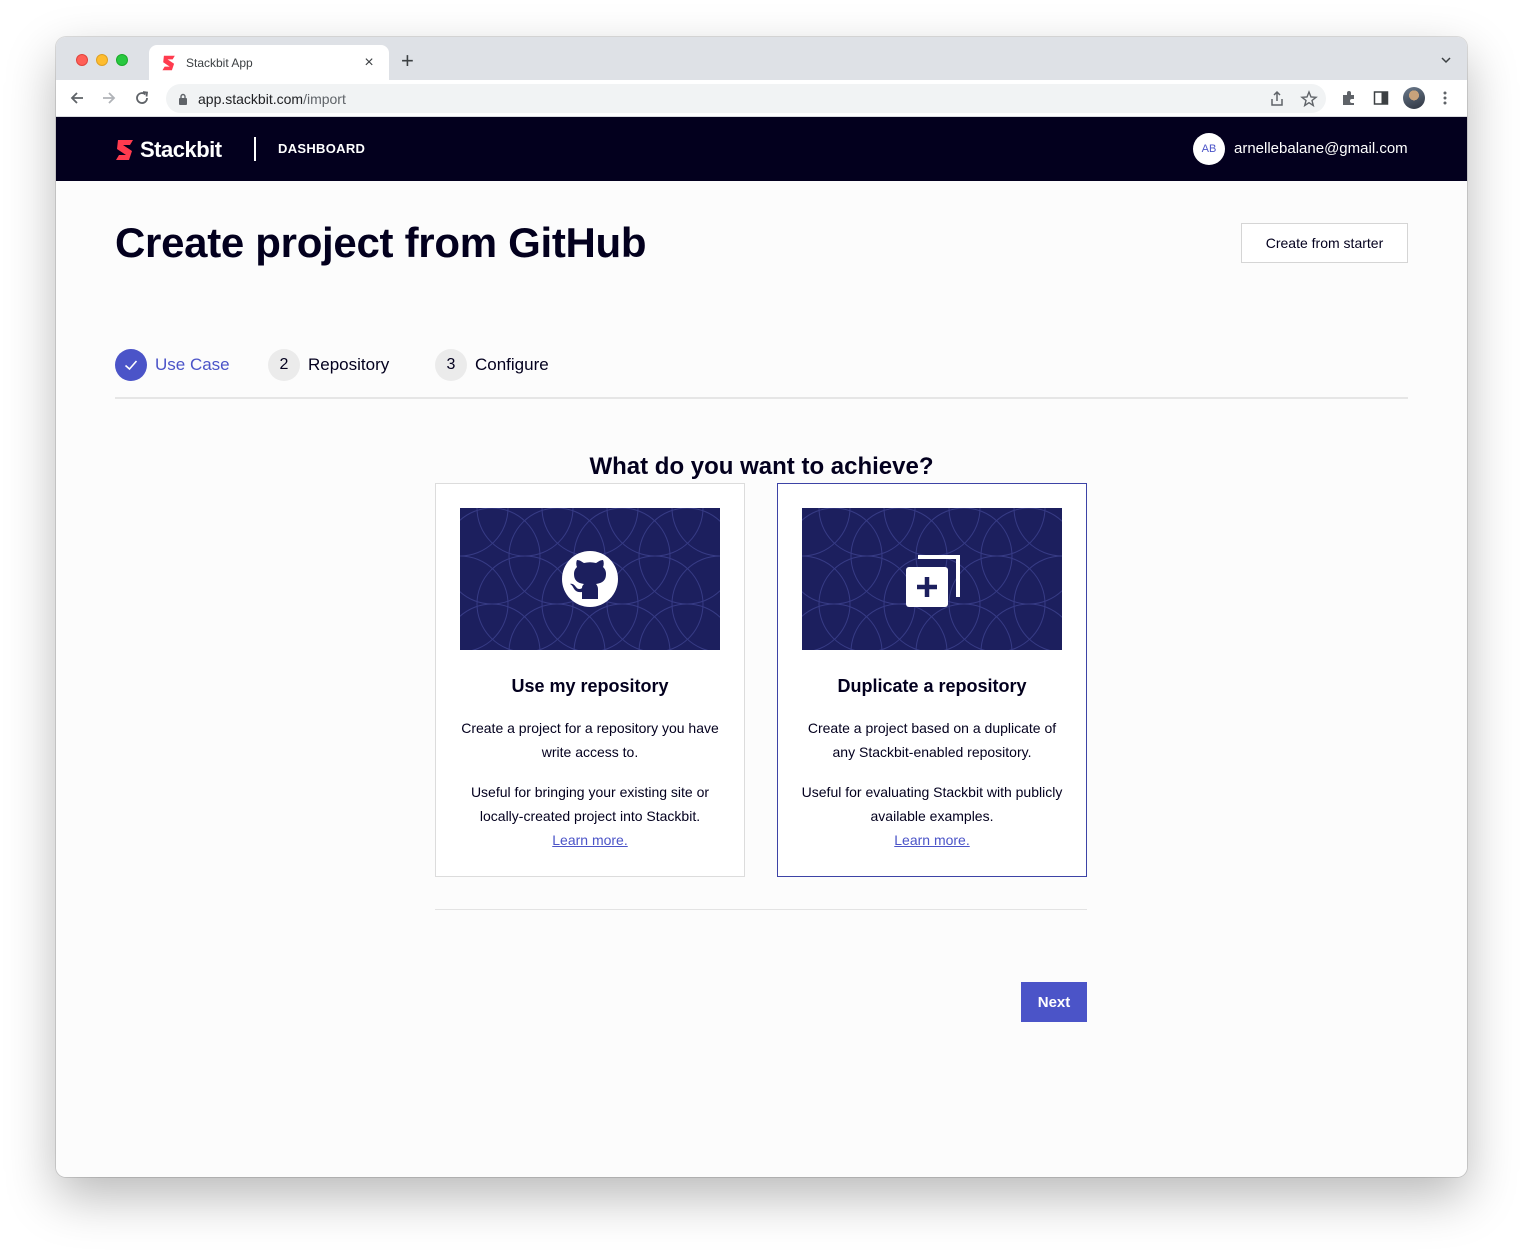 The width and height of the screenshot is (1523, 1251). Describe the element at coordinates (407, 61) in the screenshot. I see `new-tab-button: +` at that location.